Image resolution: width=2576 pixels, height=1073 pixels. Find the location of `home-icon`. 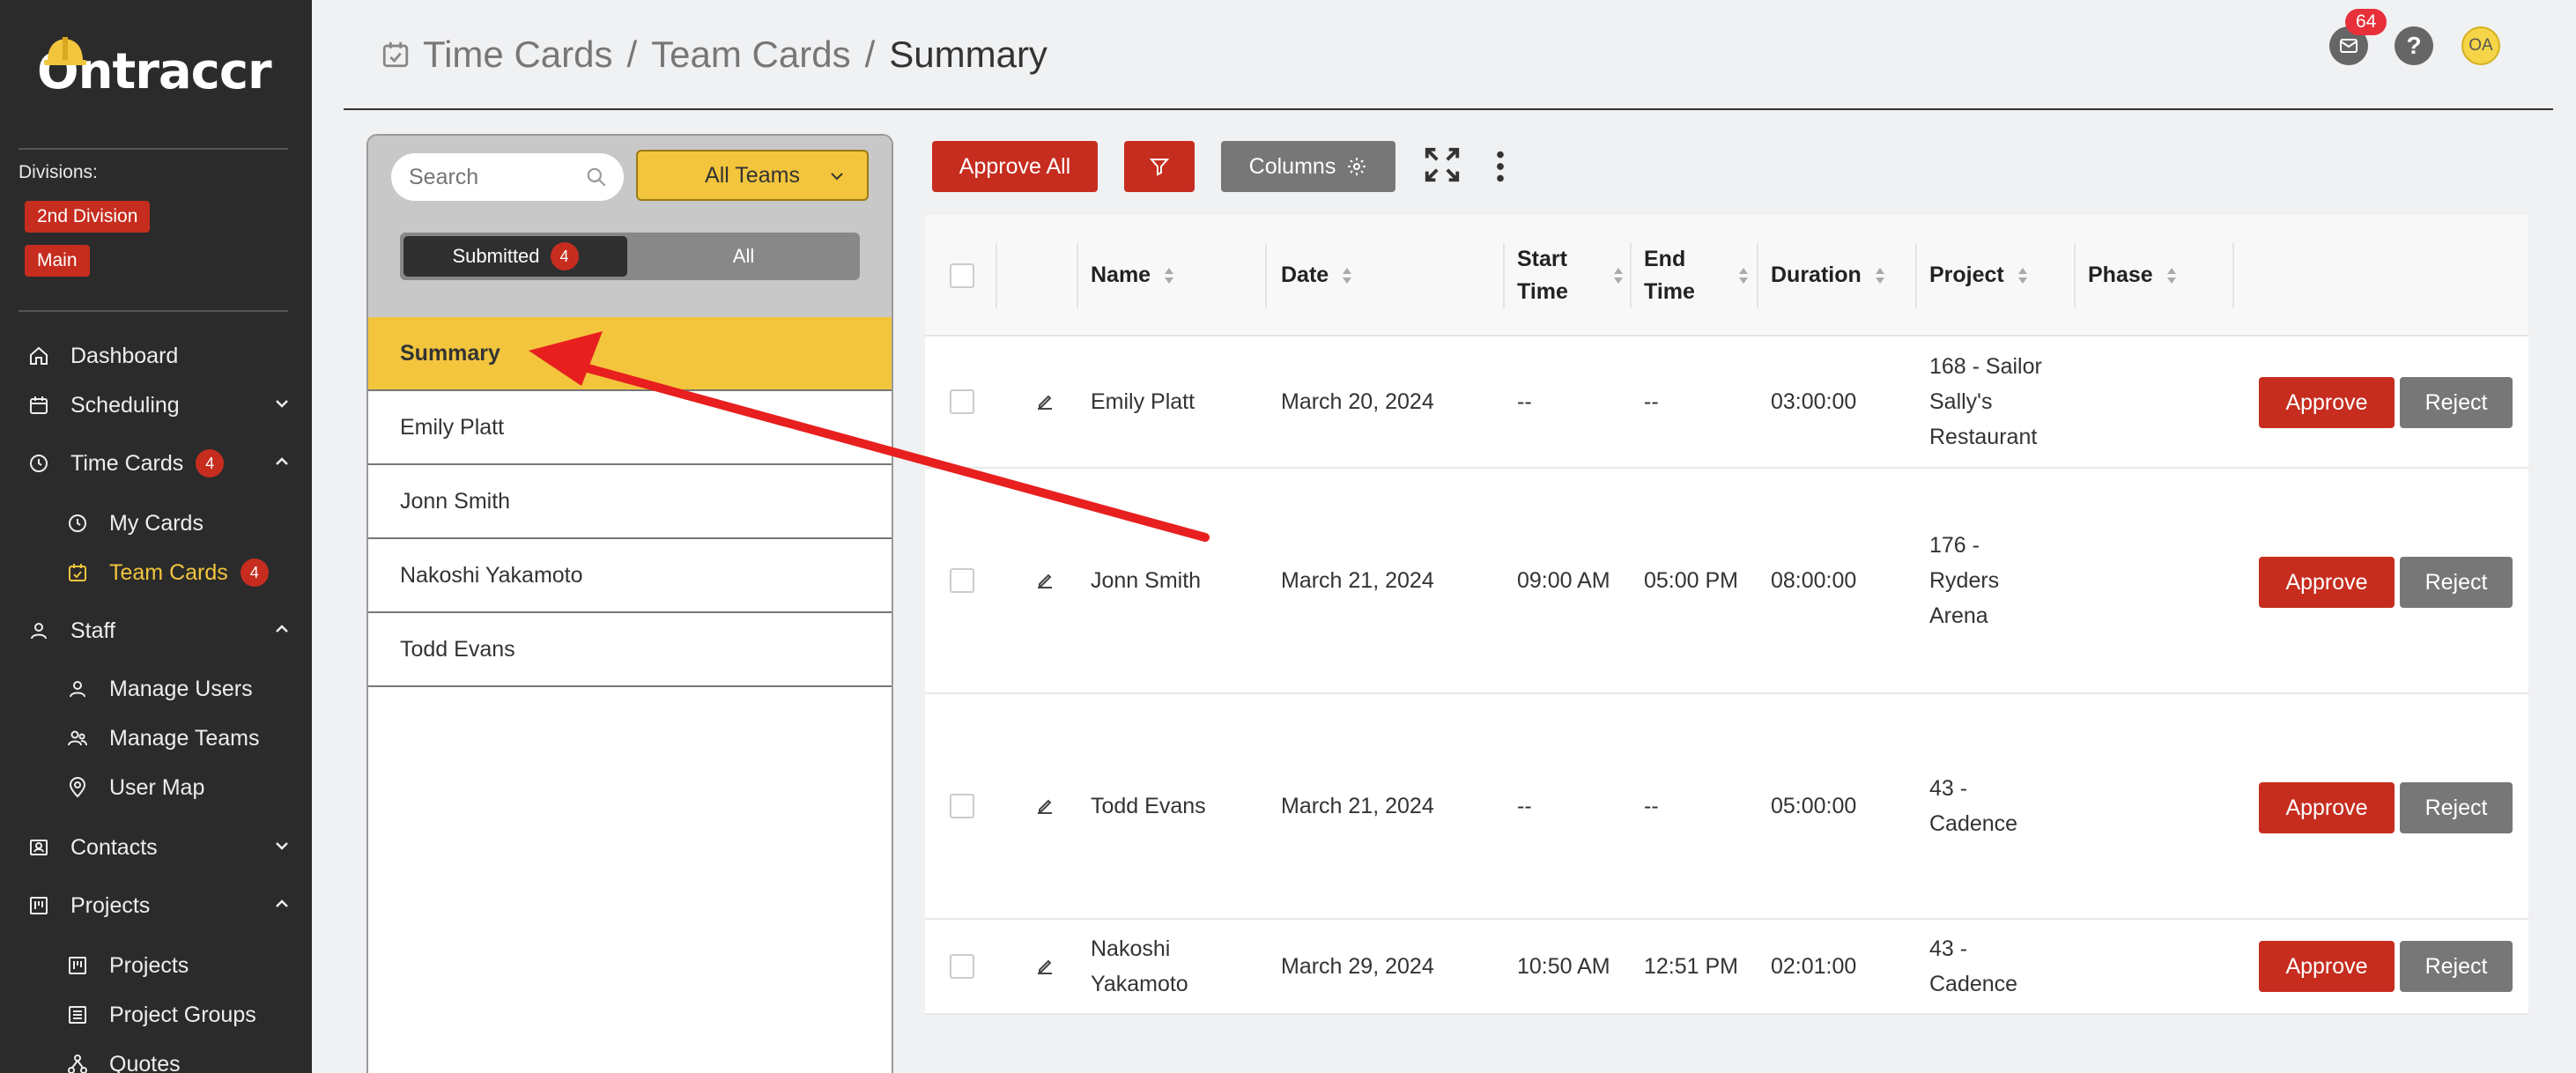

home-icon is located at coordinates (39, 356).